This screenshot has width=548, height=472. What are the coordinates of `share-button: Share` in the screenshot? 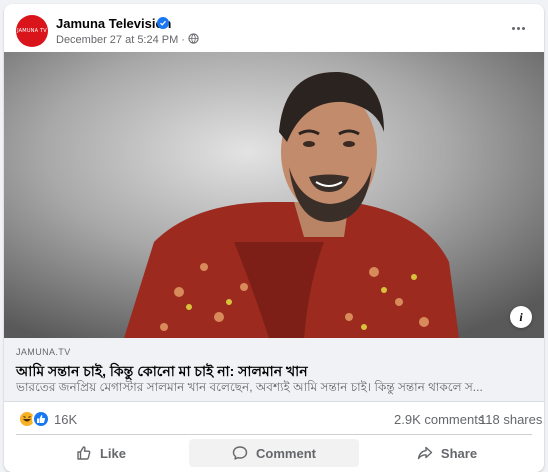 It's located at (447, 453).